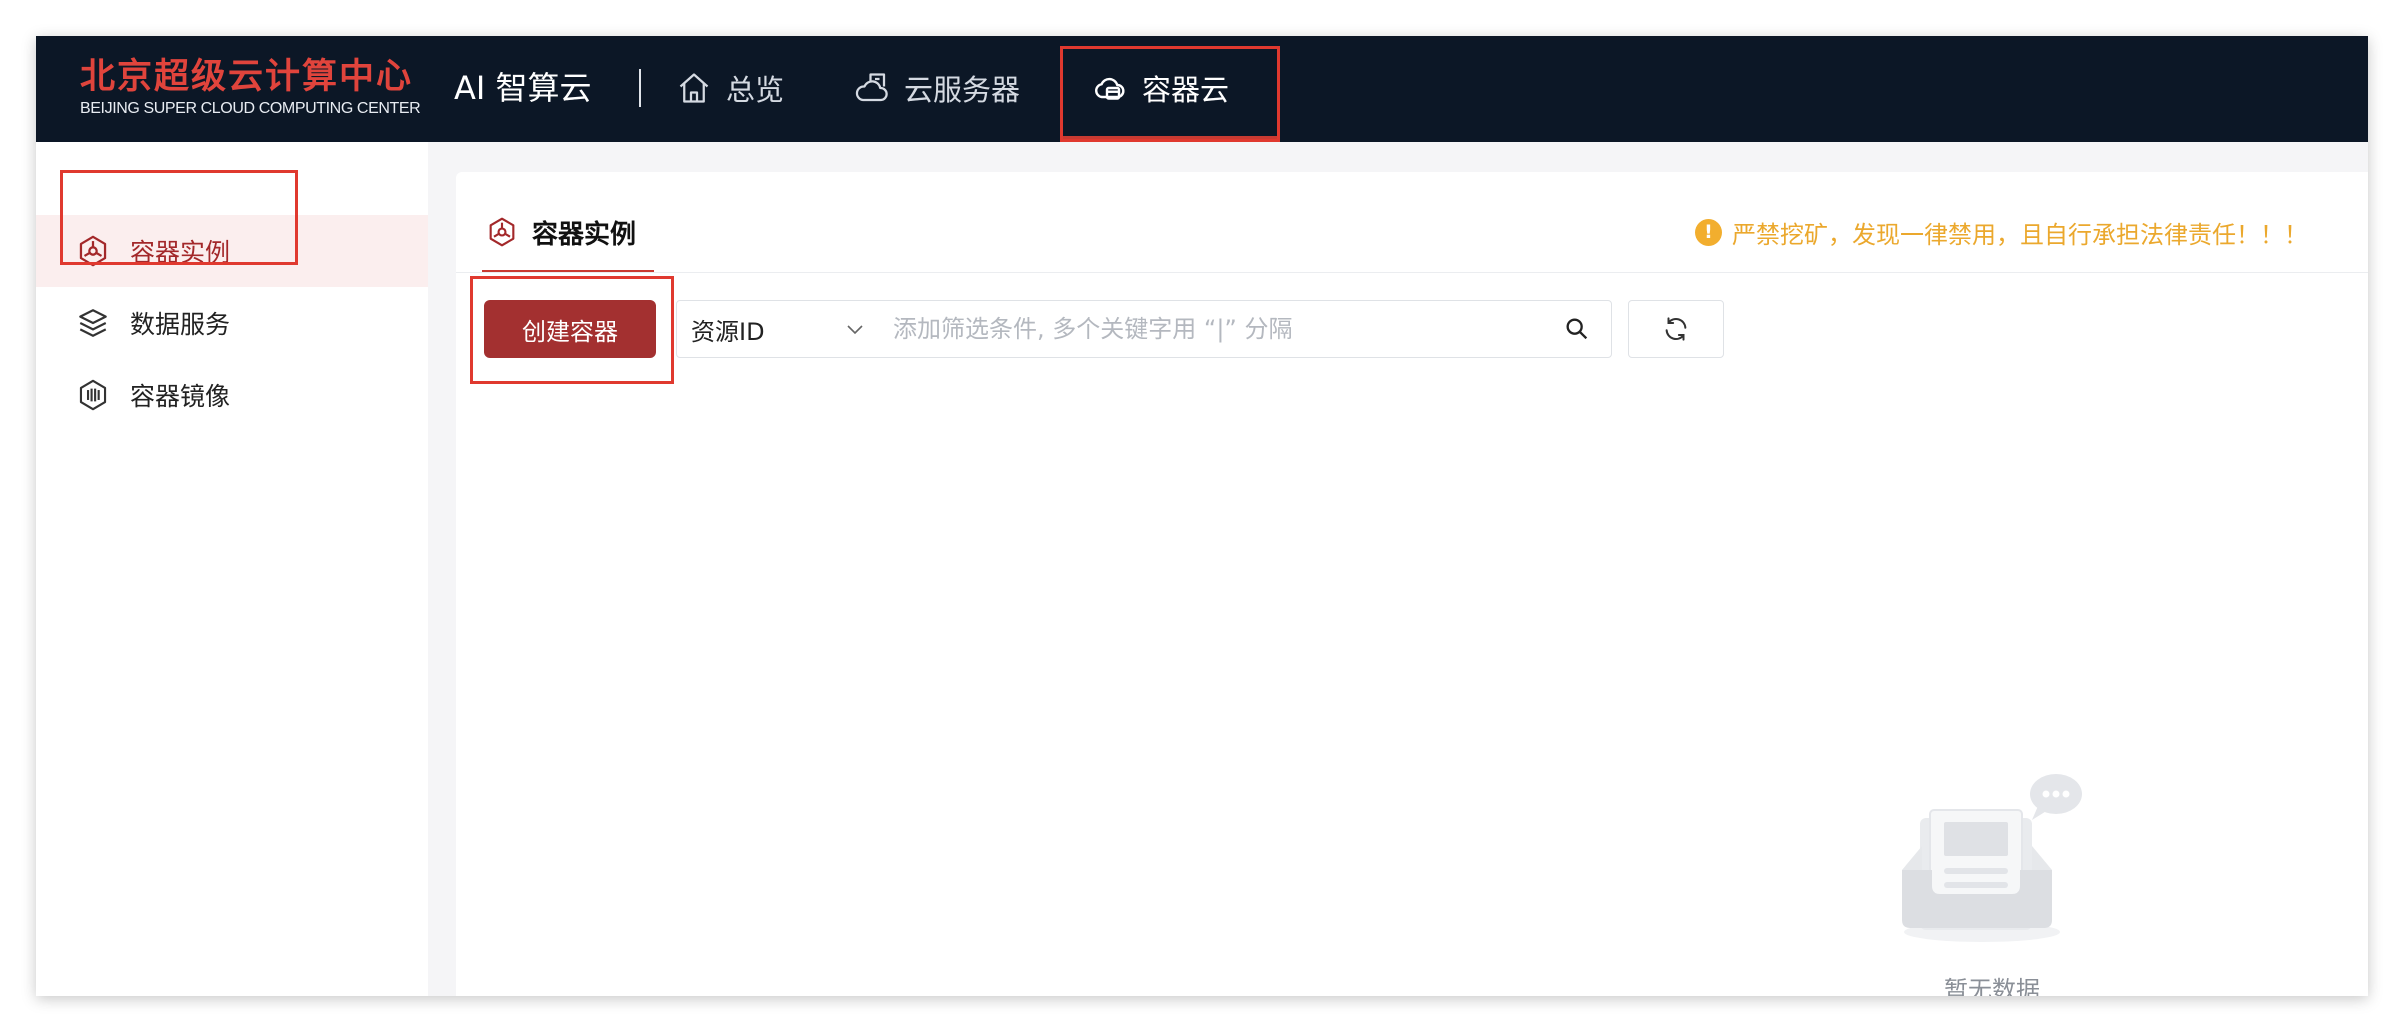 The image size is (2404, 1032). Describe the element at coordinates (640, 88) in the screenshot. I see `header-divider` at that location.